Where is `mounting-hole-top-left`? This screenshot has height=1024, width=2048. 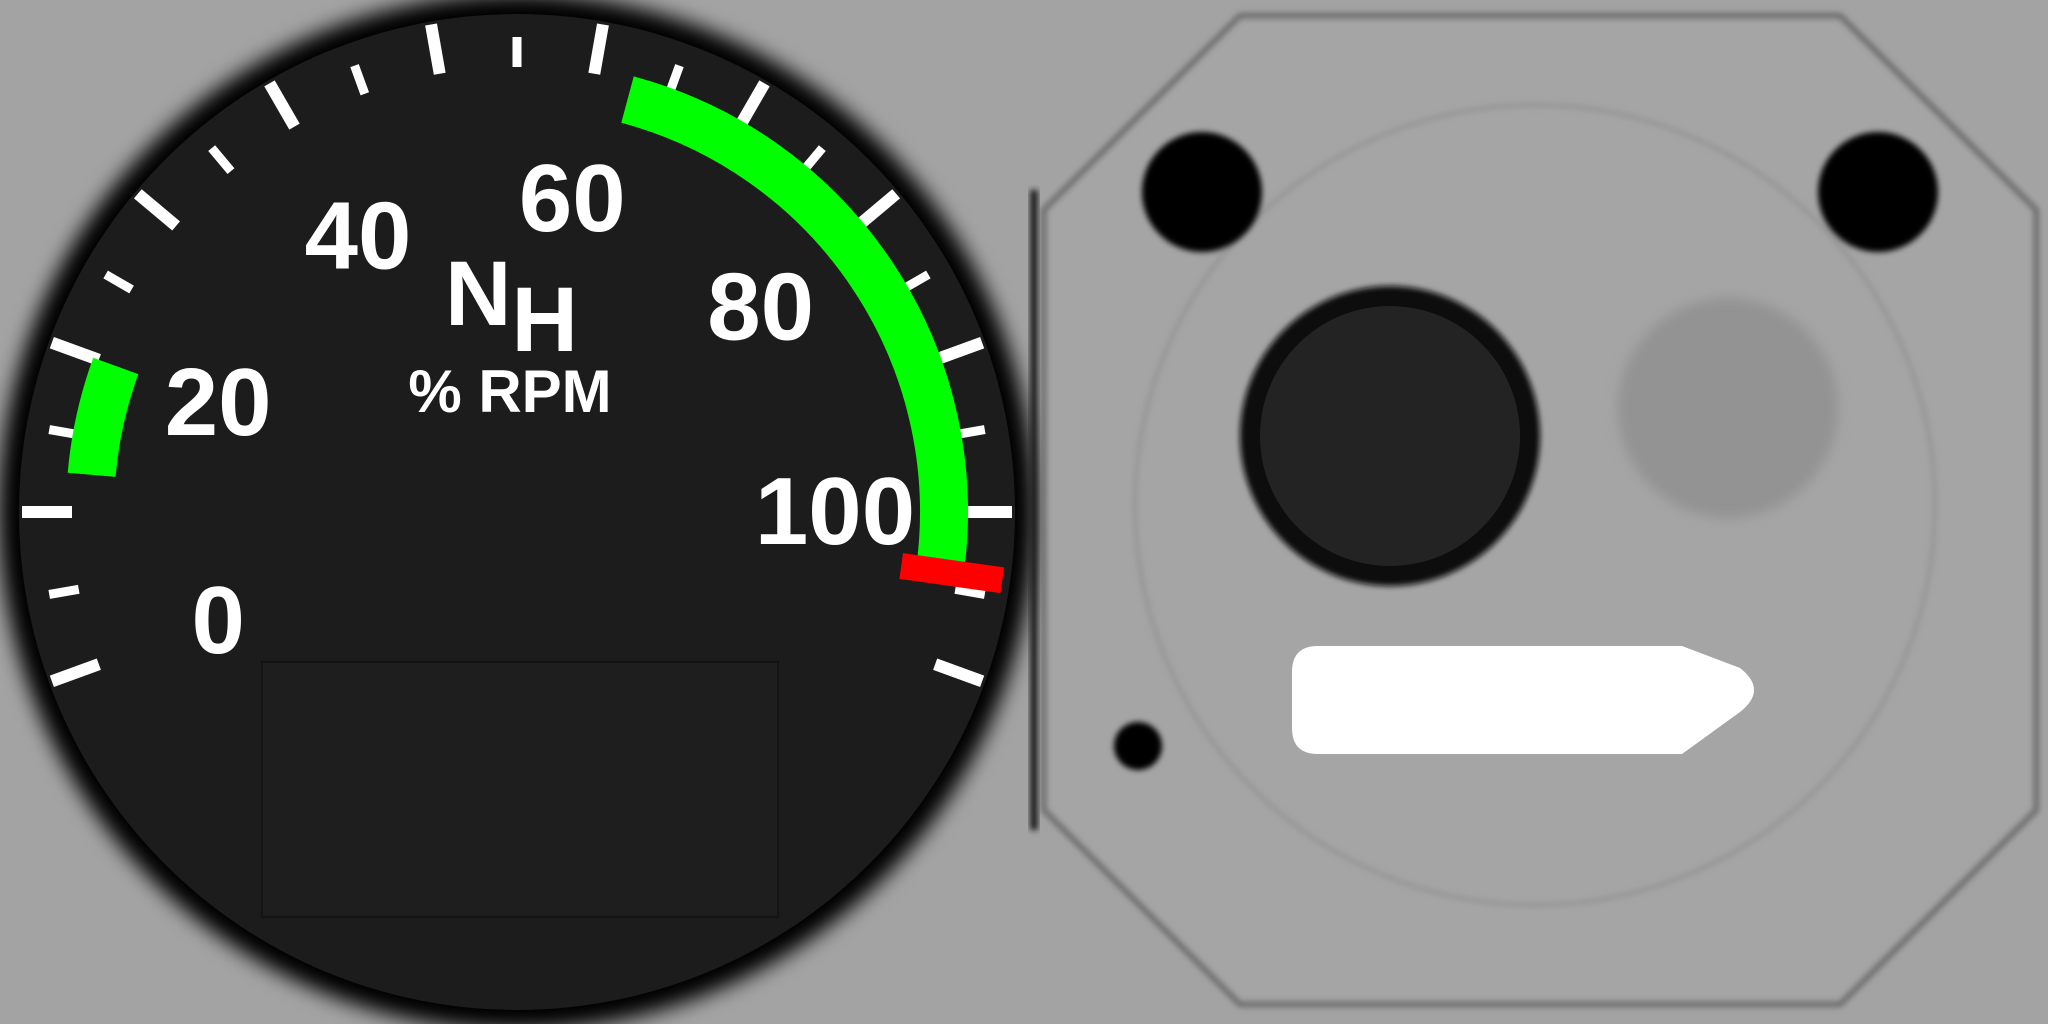 mounting-hole-top-left is located at coordinates (1202, 192).